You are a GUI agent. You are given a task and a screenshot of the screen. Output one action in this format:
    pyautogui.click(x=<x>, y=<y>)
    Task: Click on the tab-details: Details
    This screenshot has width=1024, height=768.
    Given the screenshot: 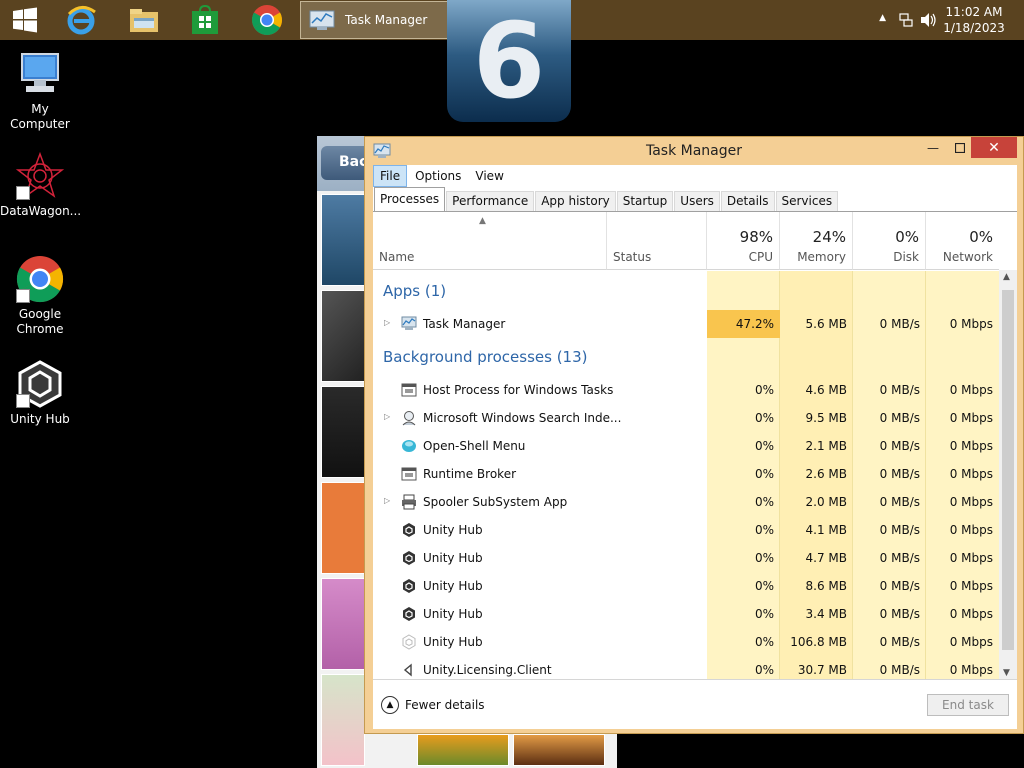 What is the action you would take?
    pyautogui.click(x=747, y=201)
    